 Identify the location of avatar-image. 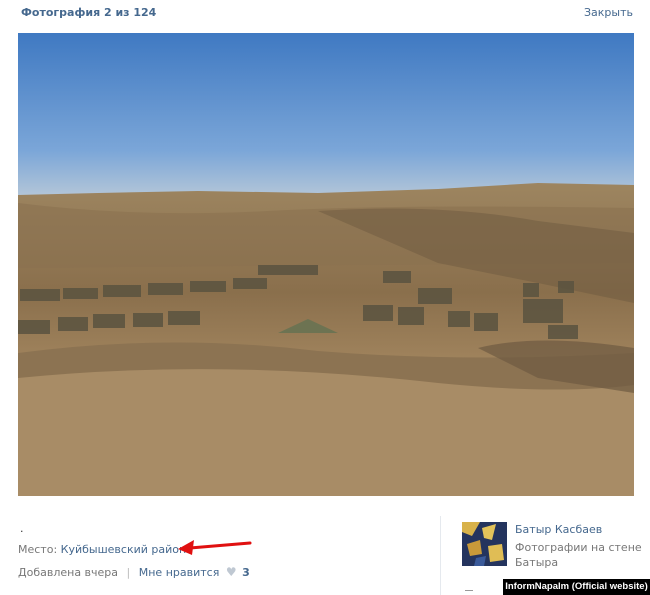
(484, 544).